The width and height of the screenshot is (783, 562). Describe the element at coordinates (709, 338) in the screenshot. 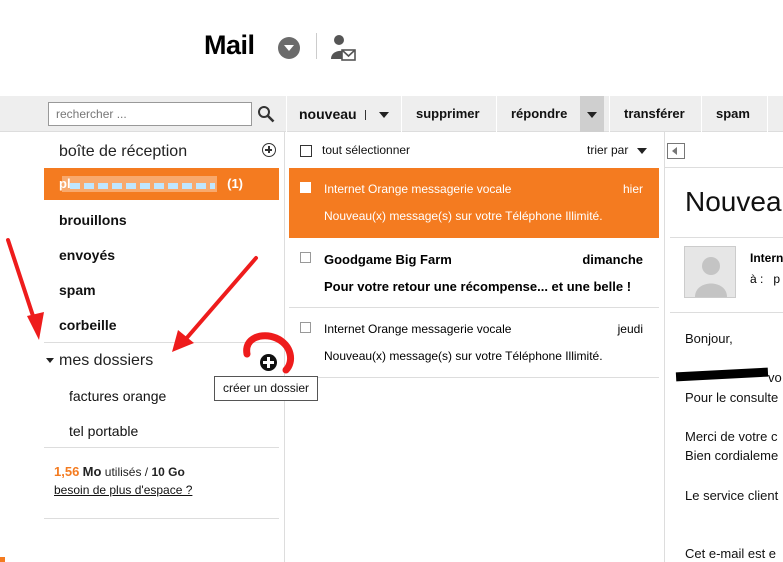

I see `email-body-line: Bonjour,` at that location.